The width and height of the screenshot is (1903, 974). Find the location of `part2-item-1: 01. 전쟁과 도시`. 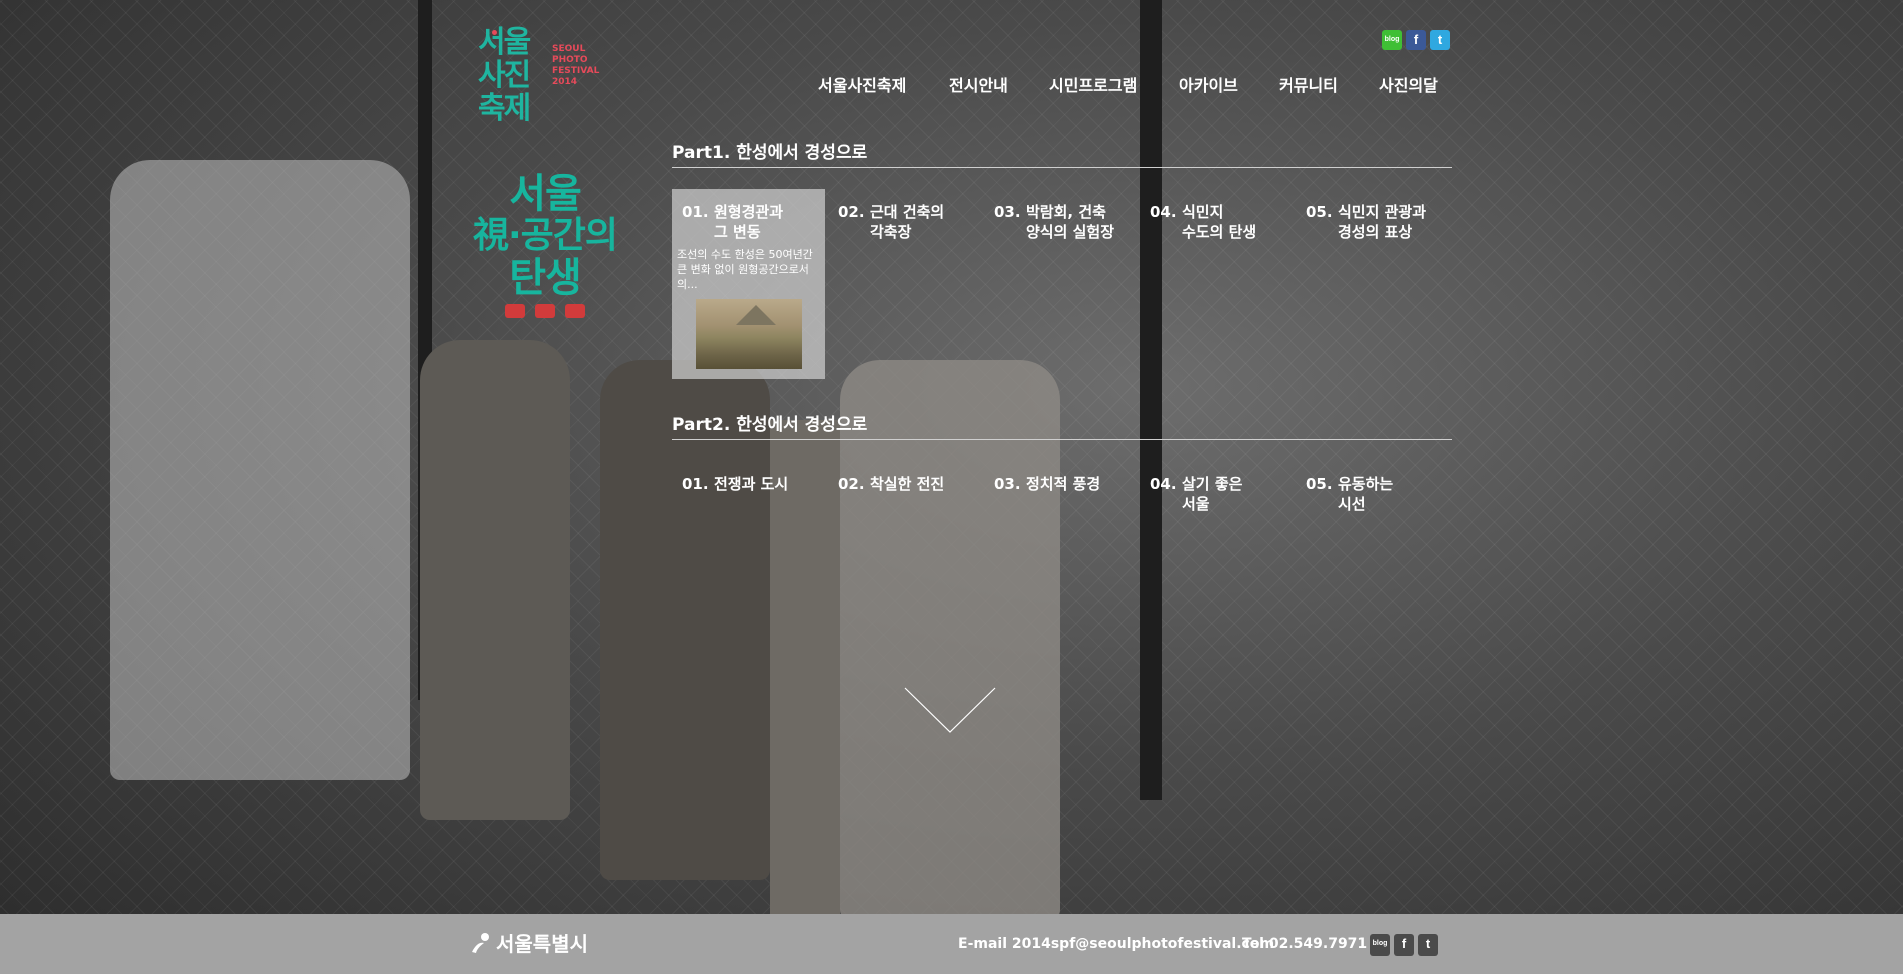

part2-item-1: 01. 전쟁과 도시 is located at coordinates (759, 484).